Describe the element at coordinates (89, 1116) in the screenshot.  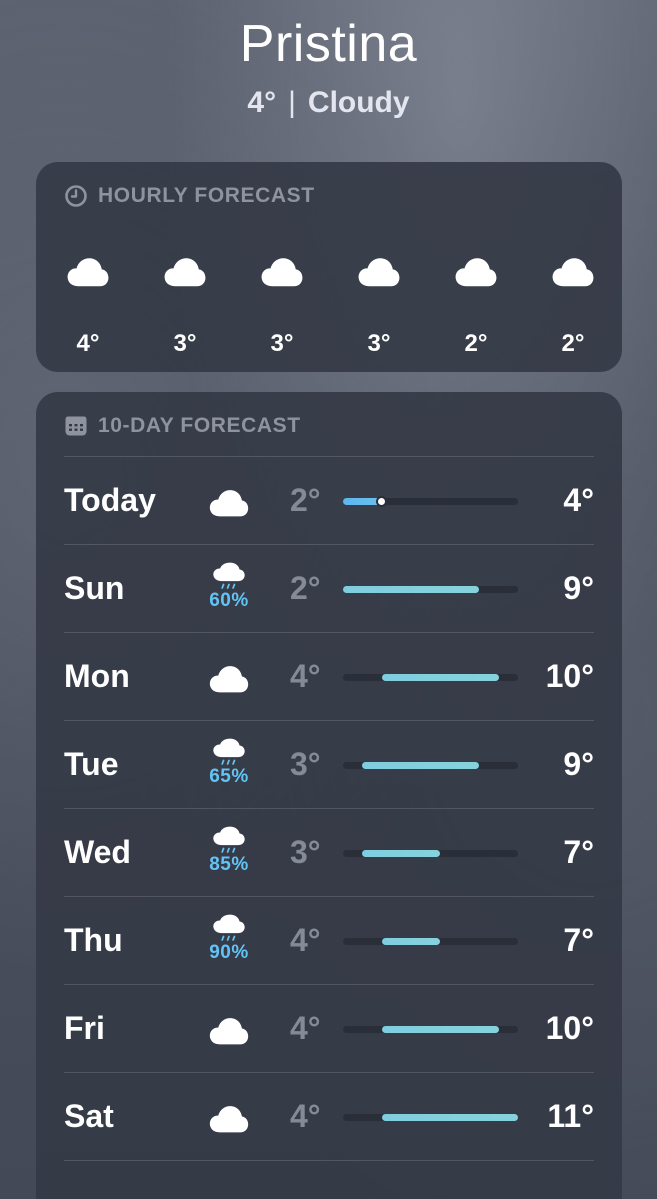
I see `day-label: Sat` at that location.